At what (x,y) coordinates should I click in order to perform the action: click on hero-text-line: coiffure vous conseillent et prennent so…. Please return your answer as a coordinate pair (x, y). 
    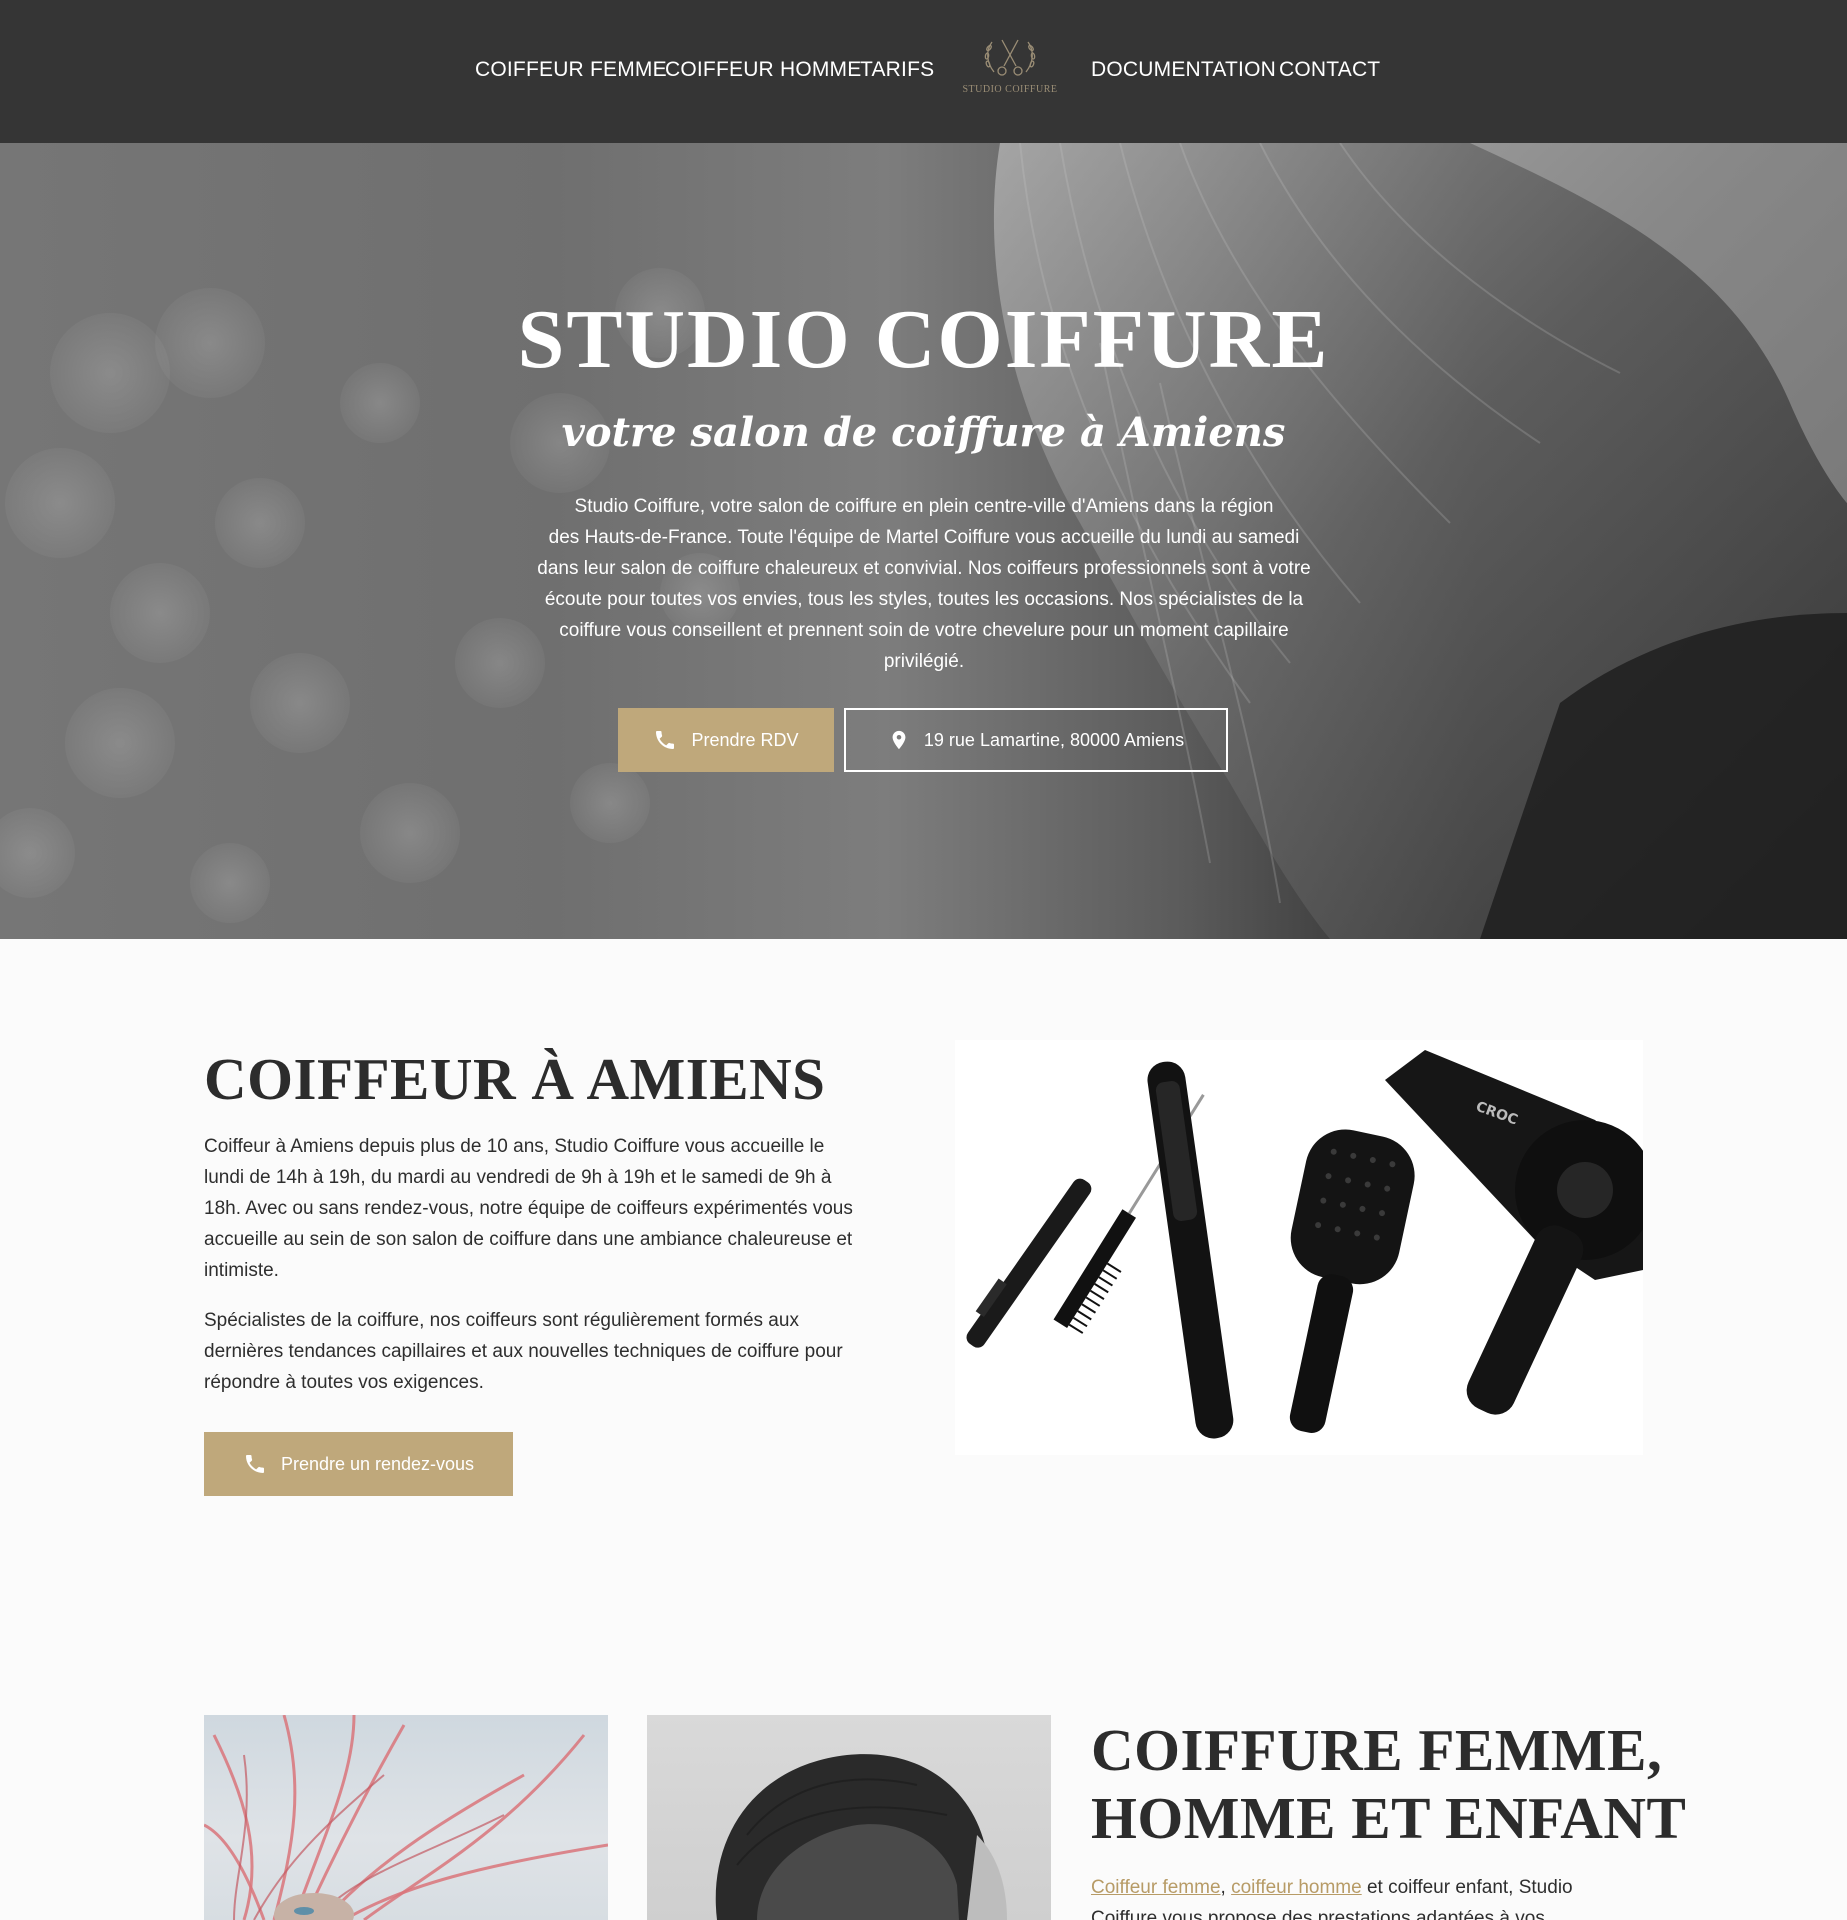
    Looking at the image, I should click on (924, 630).